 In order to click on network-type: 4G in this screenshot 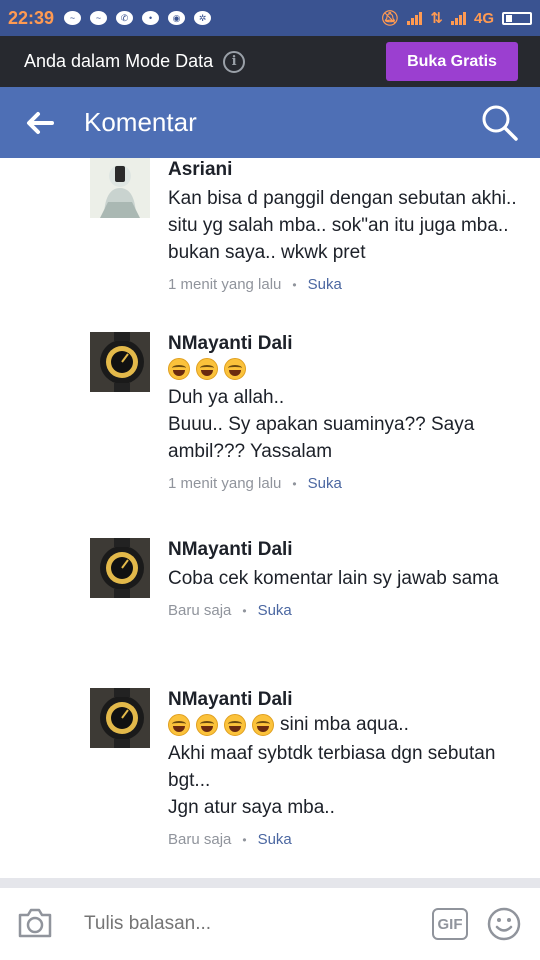, I will do `click(483, 18)`.